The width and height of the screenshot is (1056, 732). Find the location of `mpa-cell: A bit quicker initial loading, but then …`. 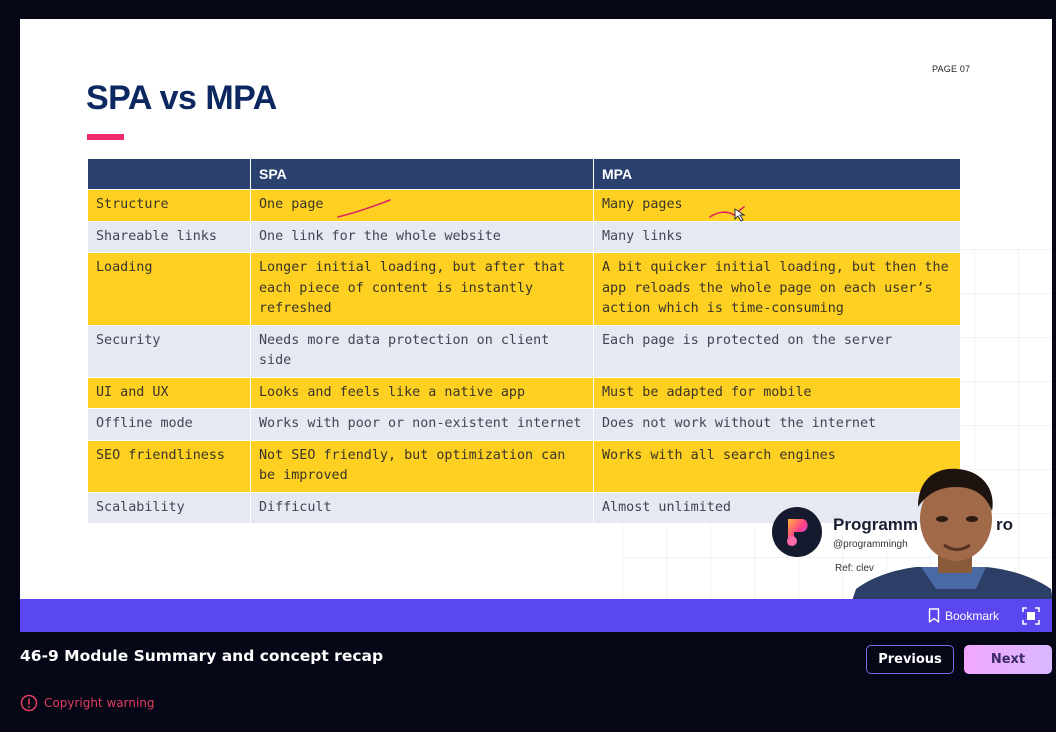

mpa-cell: A bit quicker initial loading, but then … is located at coordinates (777, 289).